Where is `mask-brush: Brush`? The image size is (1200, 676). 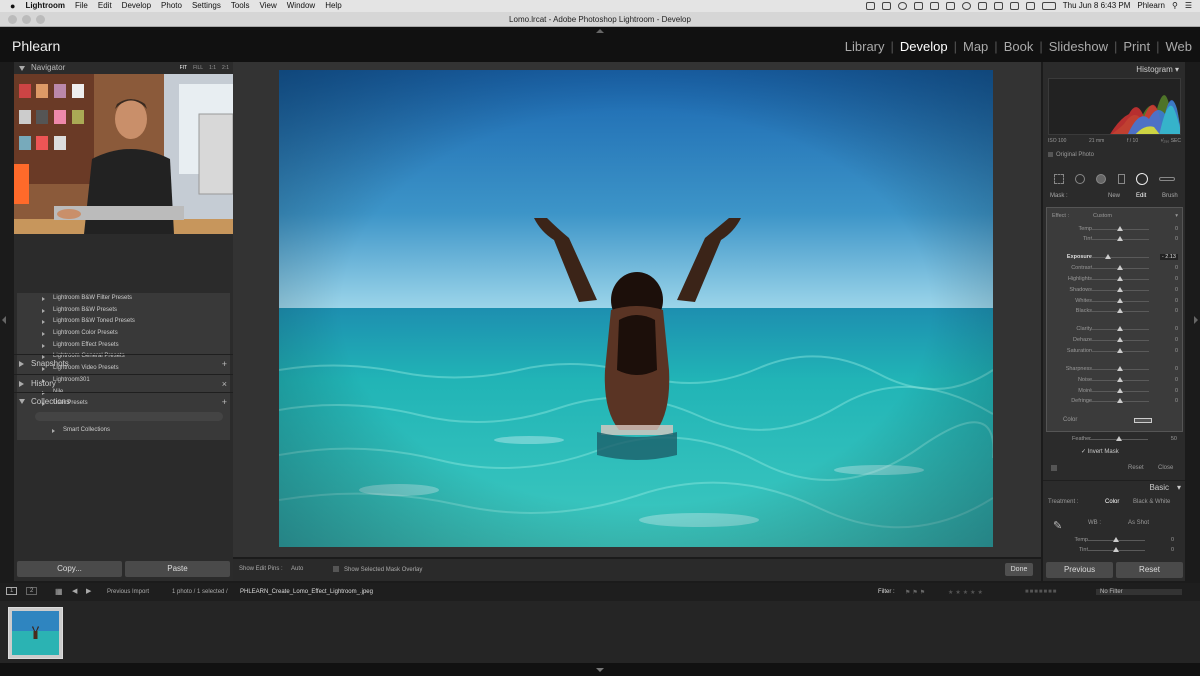 mask-brush: Brush is located at coordinates (1170, 196).